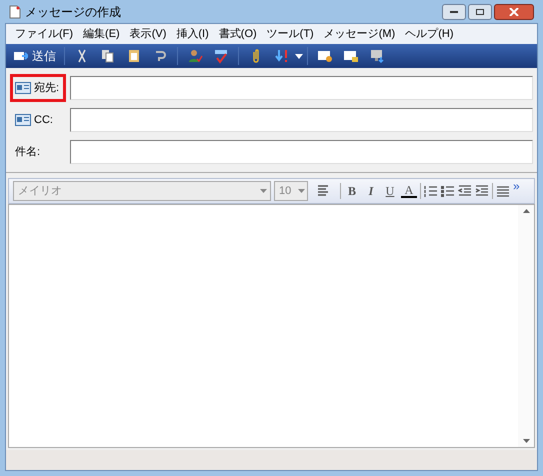  What do you see at coordinates (73, 12) in the screenshot?
I see `window-title: メッセージの作成` at bounding box center [73, 12].